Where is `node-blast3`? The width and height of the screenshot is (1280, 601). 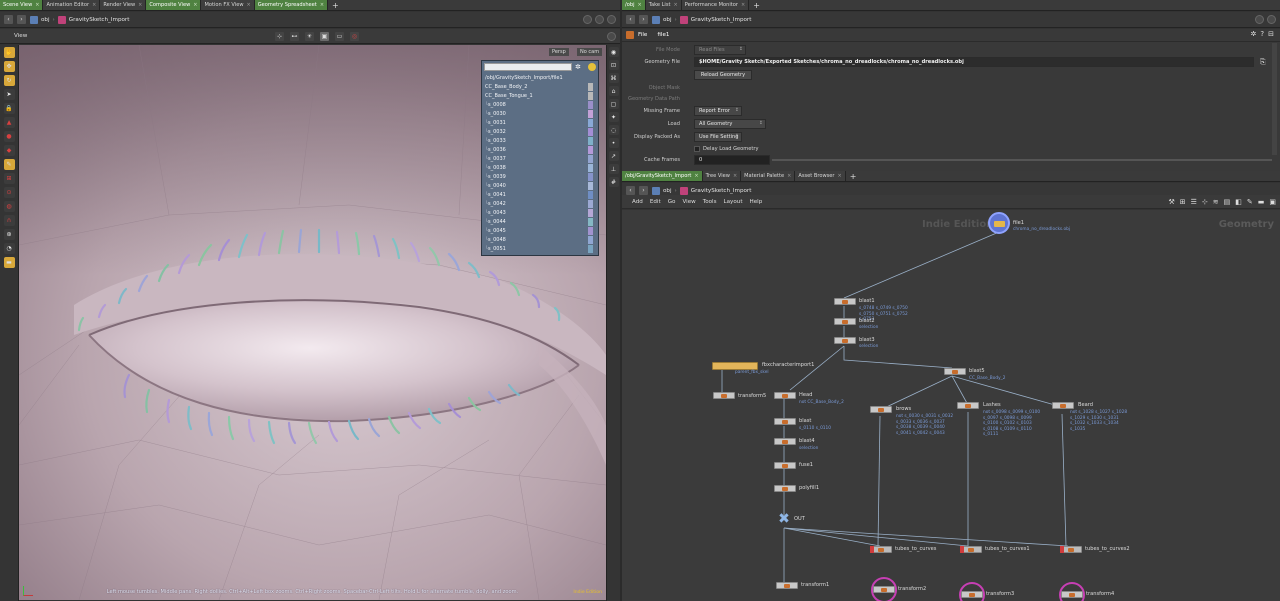 node-blast3 is located at coordinates (845, 340).